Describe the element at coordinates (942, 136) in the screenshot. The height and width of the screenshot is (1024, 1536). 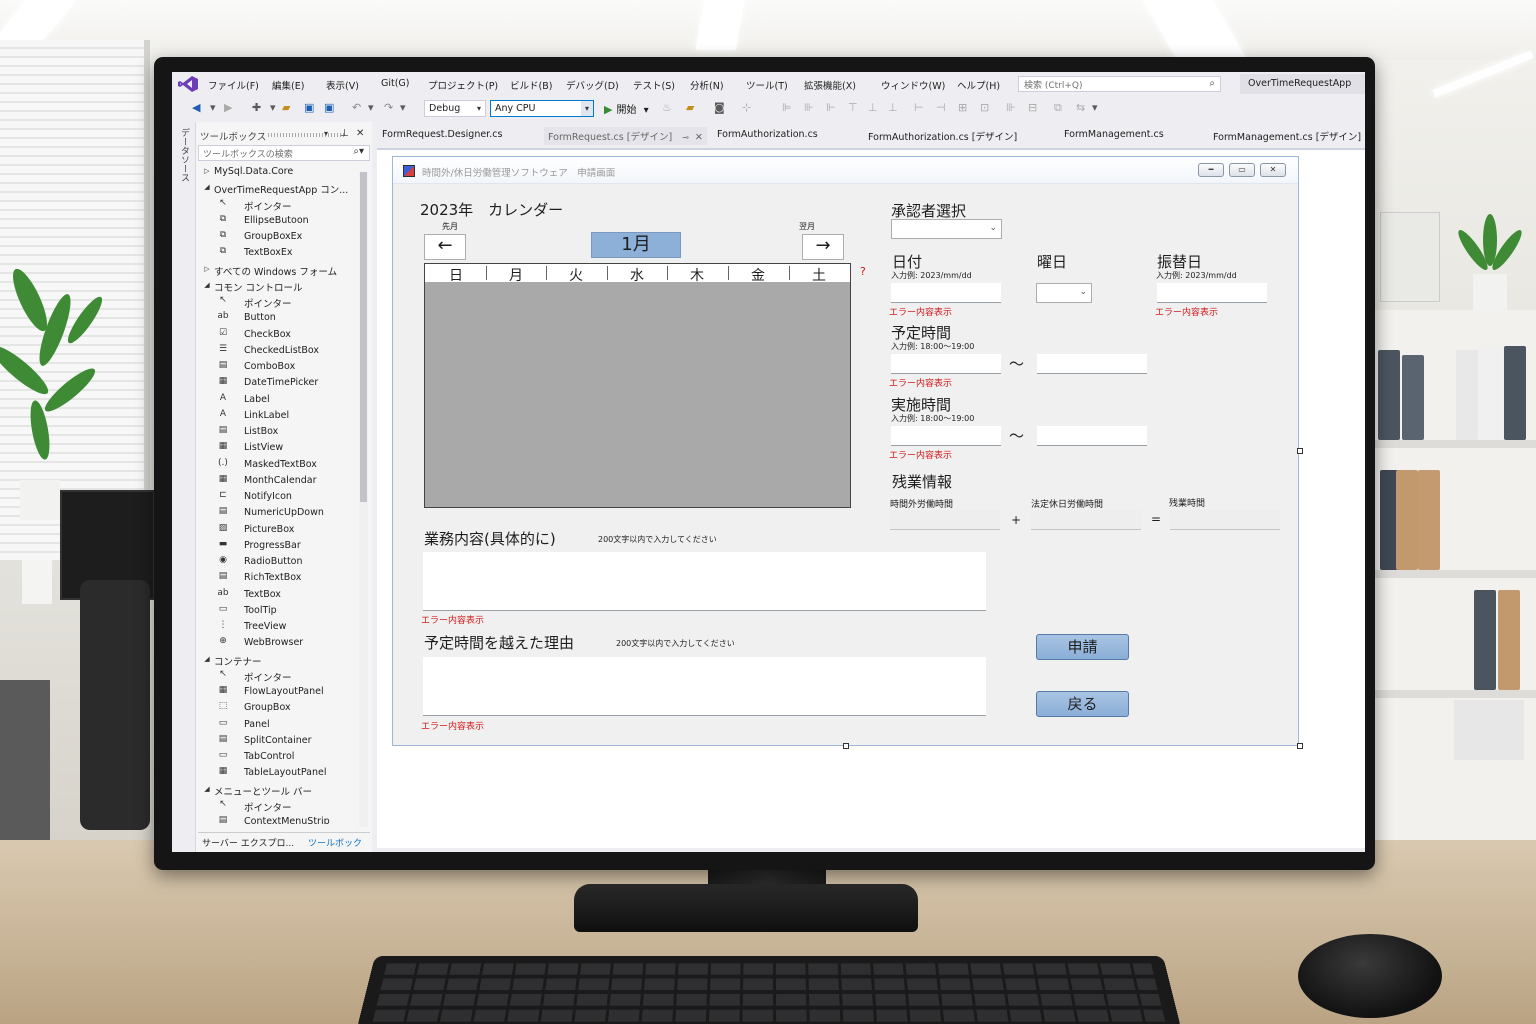
I see `tab-form-authorization-design: FormAuthorization.cs [デザイン]` at that location.